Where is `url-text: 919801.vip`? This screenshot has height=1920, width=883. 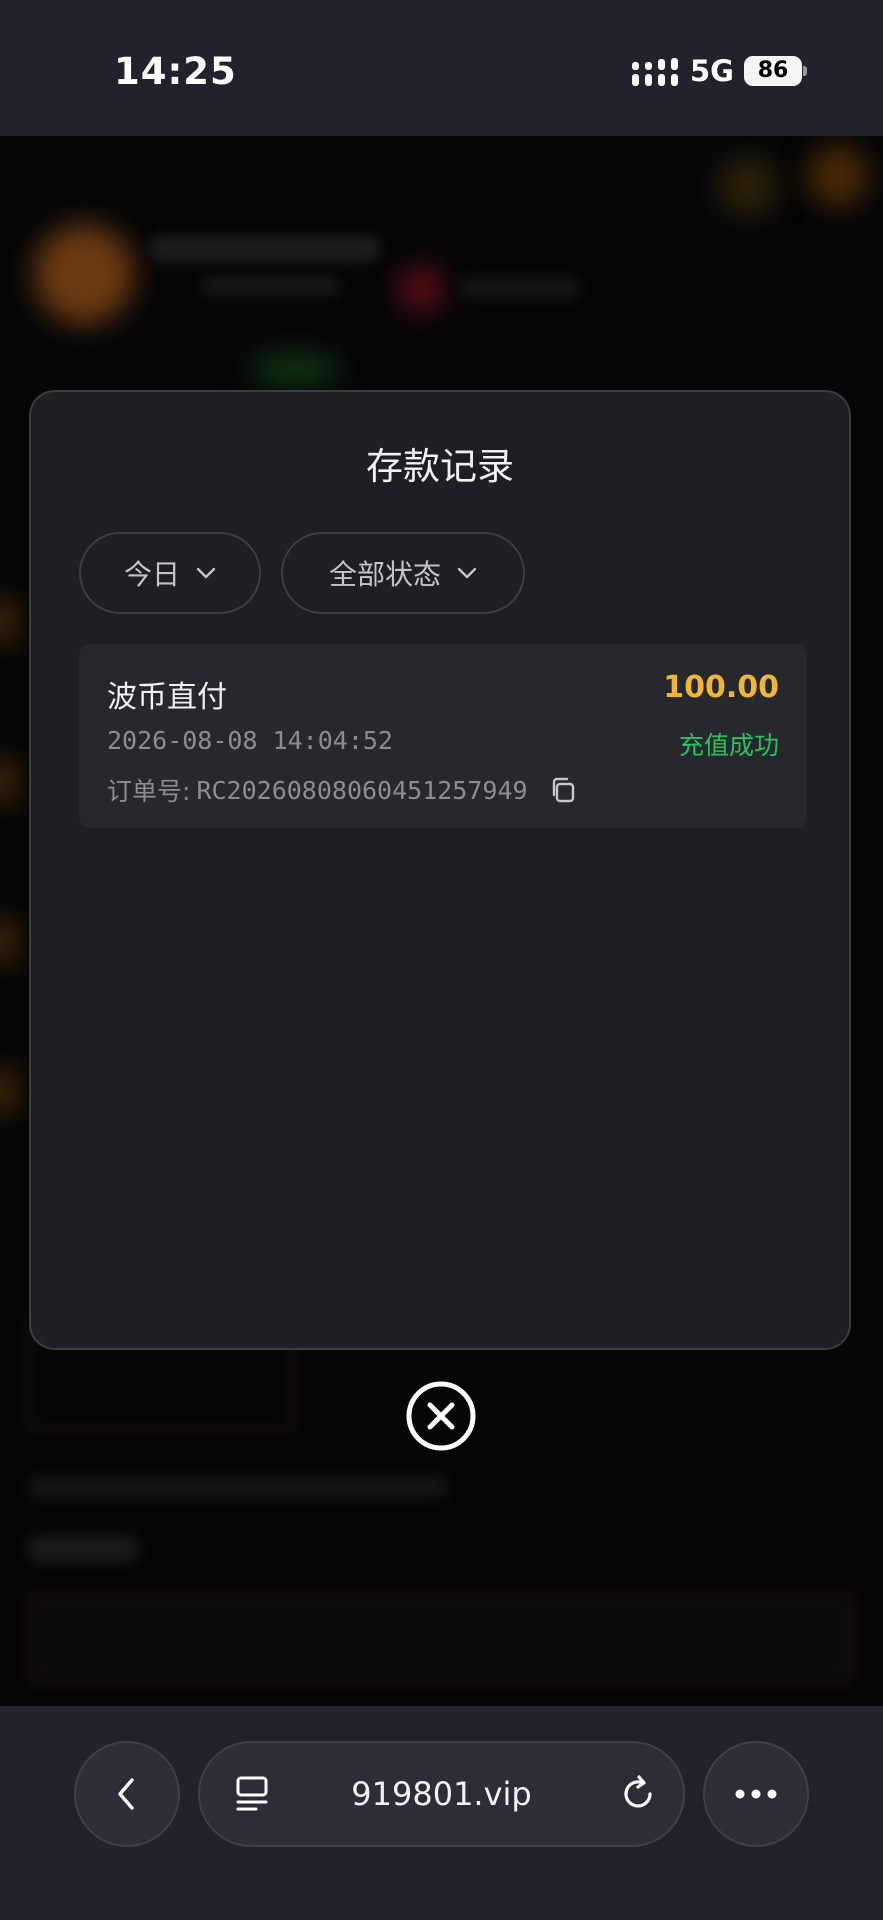
url-text: 919801.vip is located at coordinates (441, 1794).